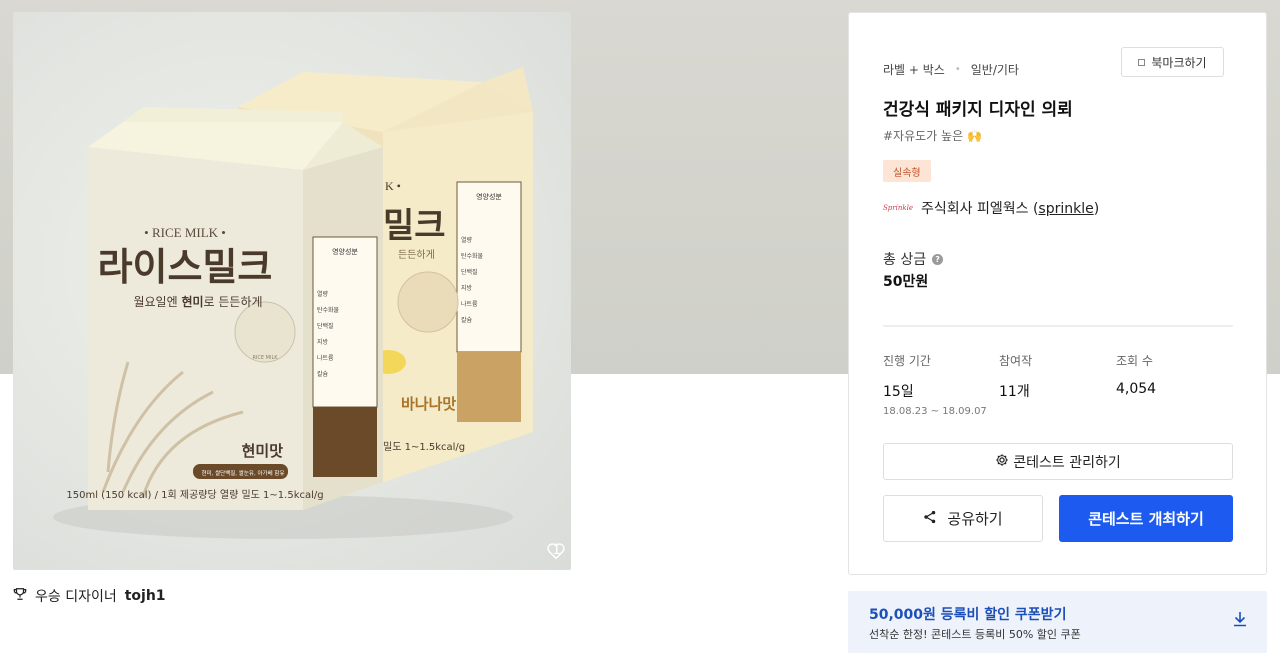 Image resolution: width=1280 pixels, height=661 pixels. I want to click on company-handle-link: sprinkle, so click(1065, 209).